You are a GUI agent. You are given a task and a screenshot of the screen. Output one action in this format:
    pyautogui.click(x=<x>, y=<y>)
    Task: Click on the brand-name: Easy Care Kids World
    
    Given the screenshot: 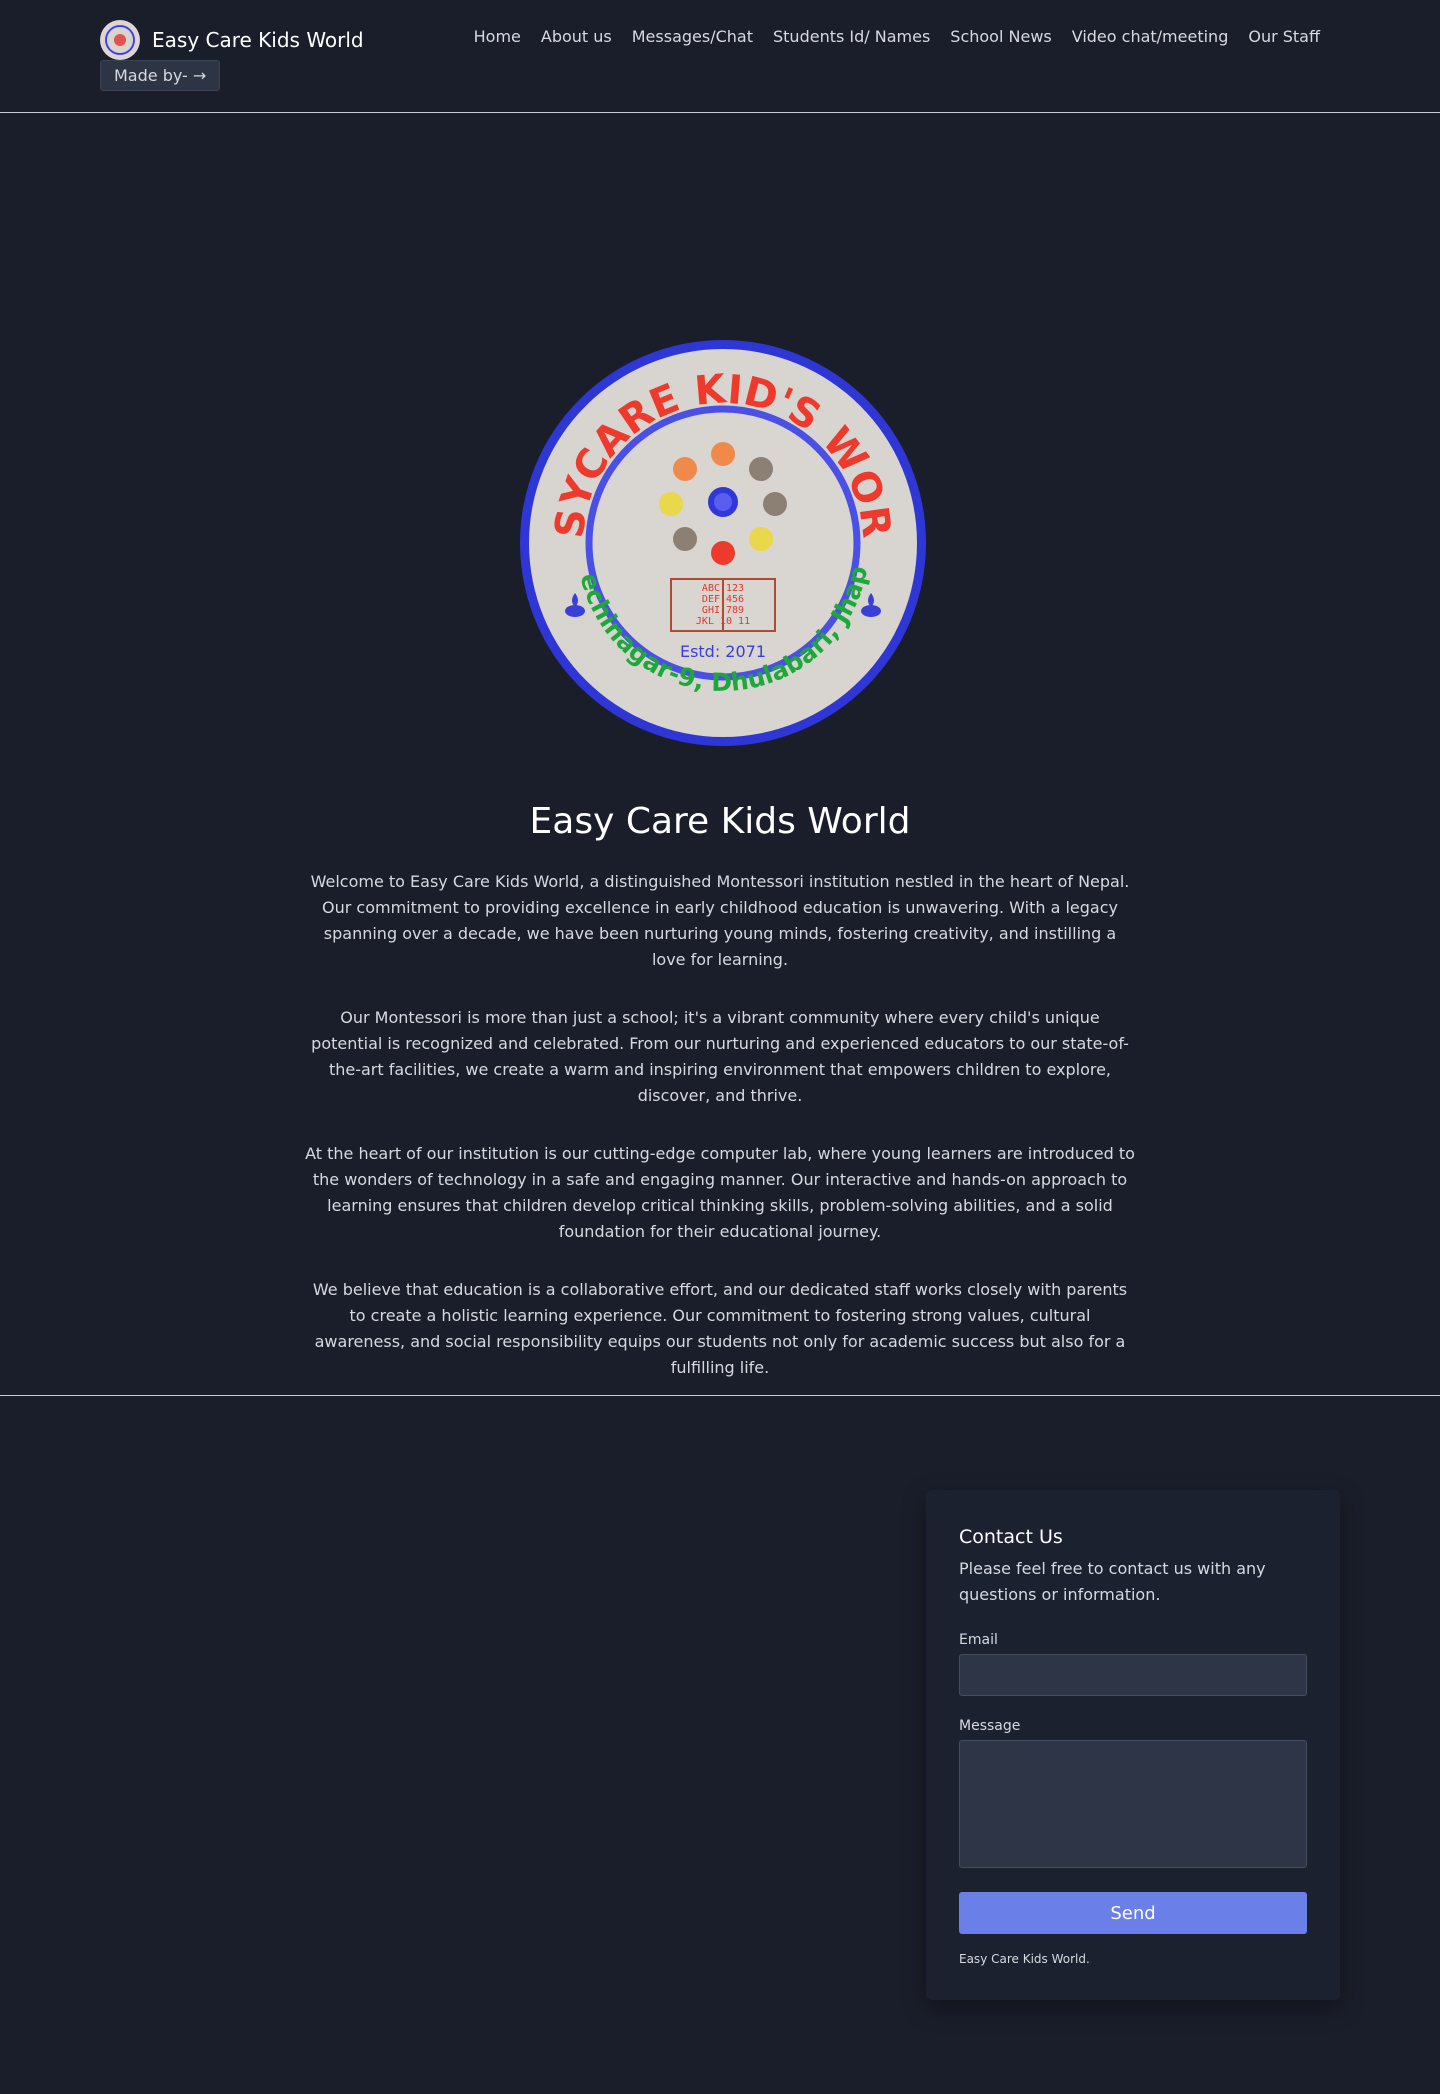 What is the action you would take?
    pyautogui.click(x=258, y=40)
    